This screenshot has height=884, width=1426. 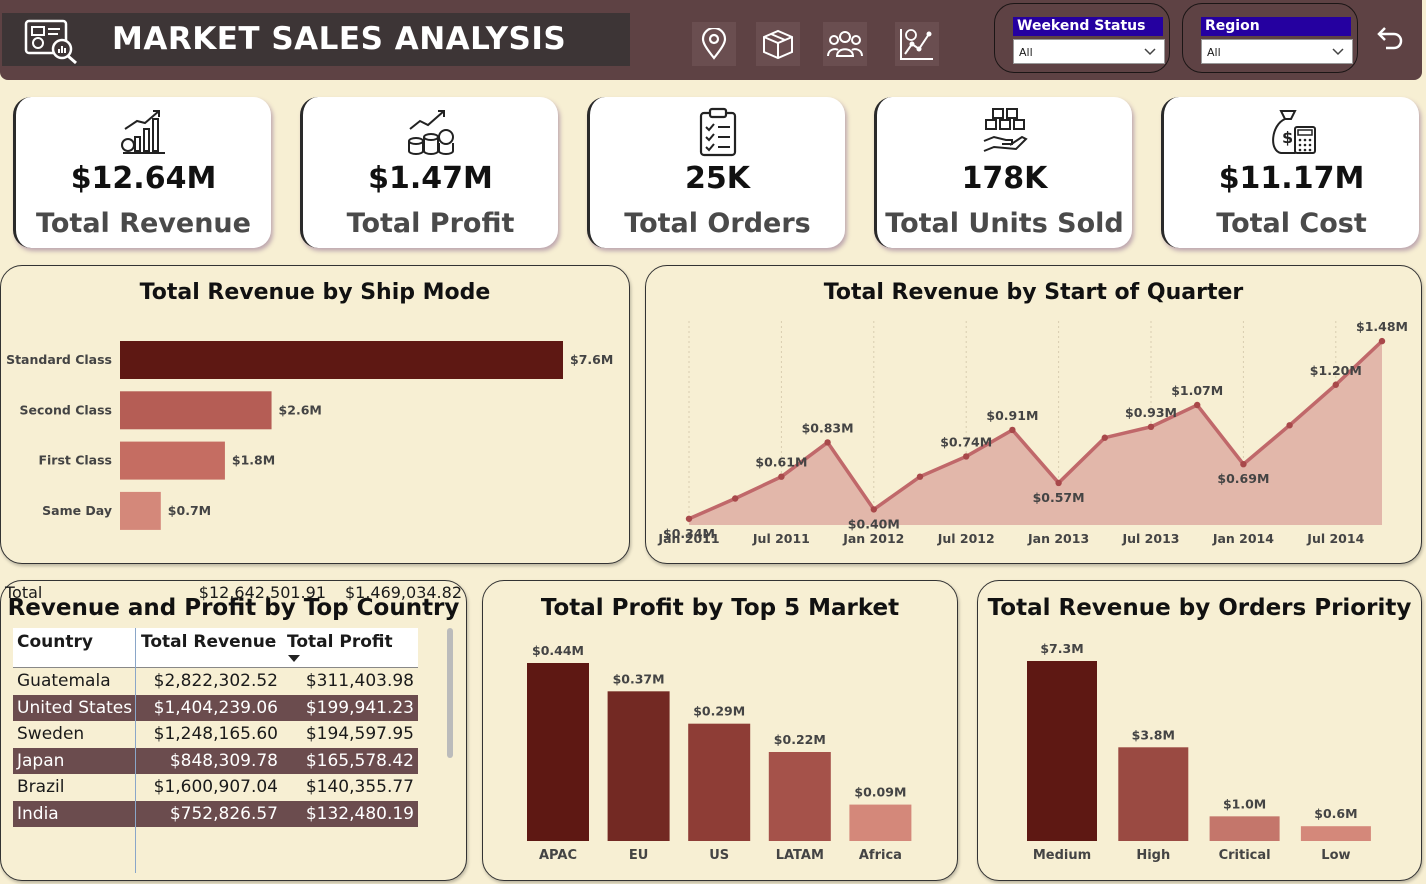 I want to click on kpi-label: Total Profit, so click(x=430, y=223).